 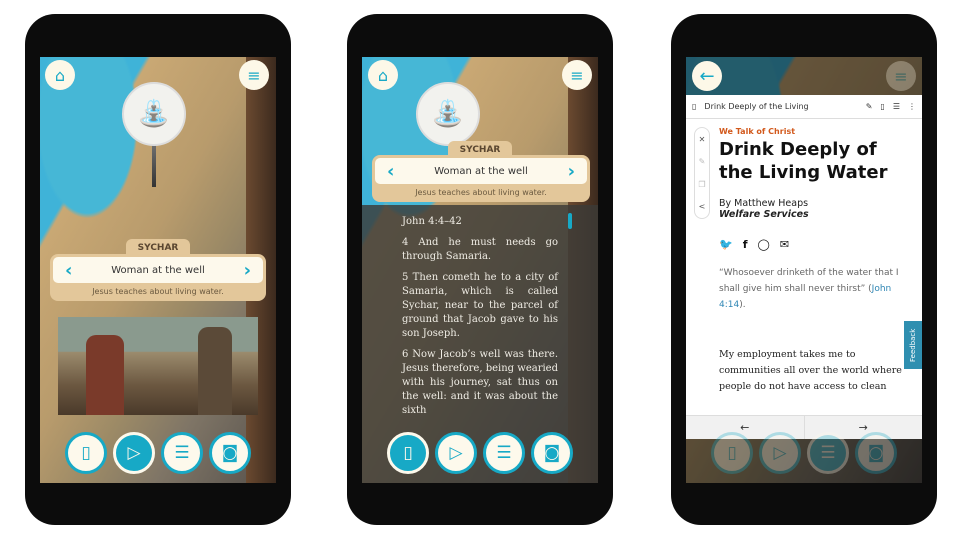 I want to click on facebook-icon: f, so click(x=745, y=244).